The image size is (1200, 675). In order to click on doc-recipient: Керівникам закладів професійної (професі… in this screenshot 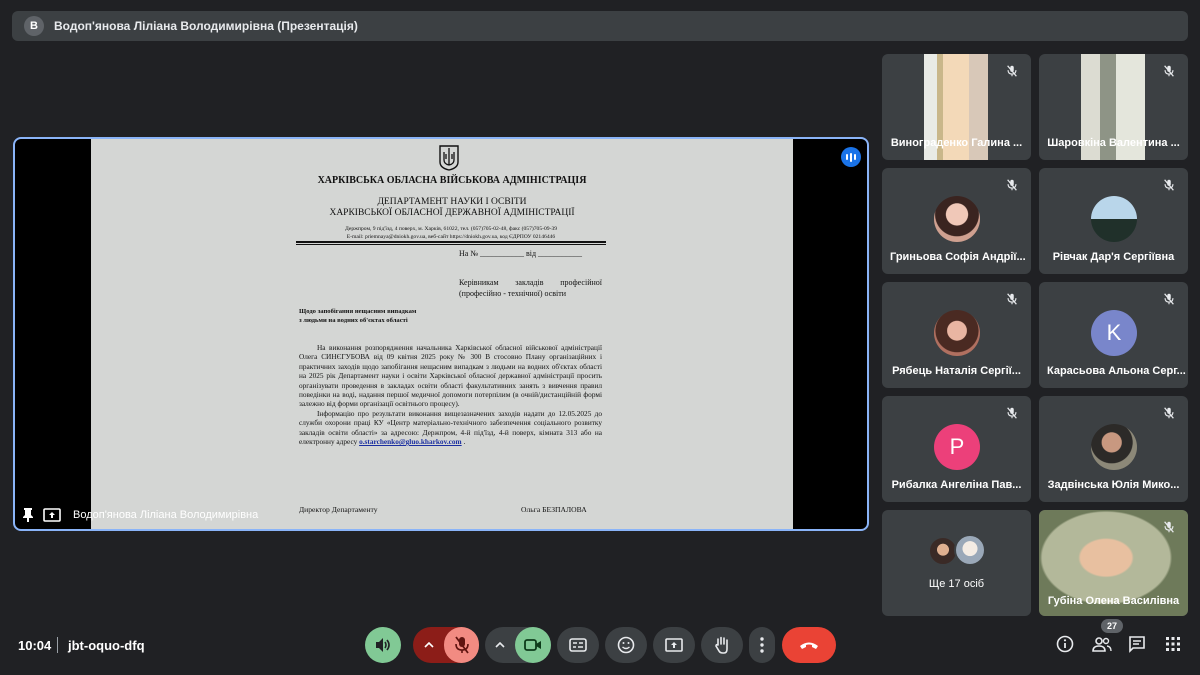, I will do `click(530, 288)`.